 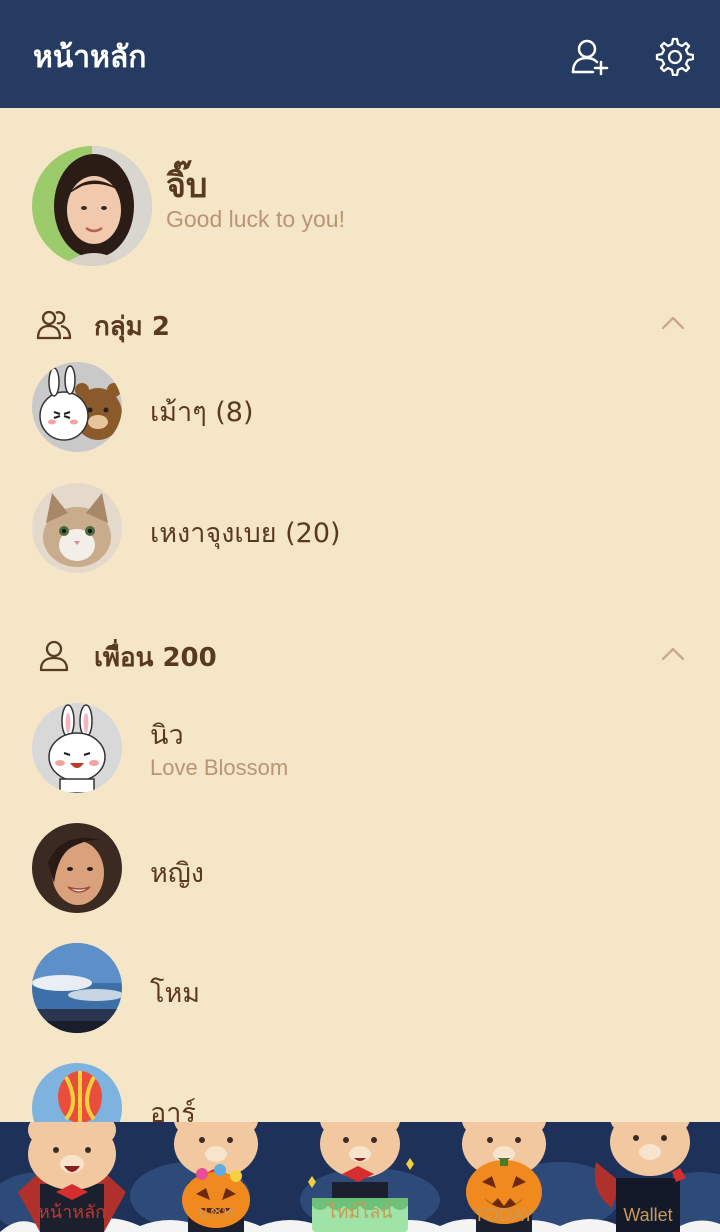 I want to click on group-row: เม้าๆ (8), so click(x=357, y=408).